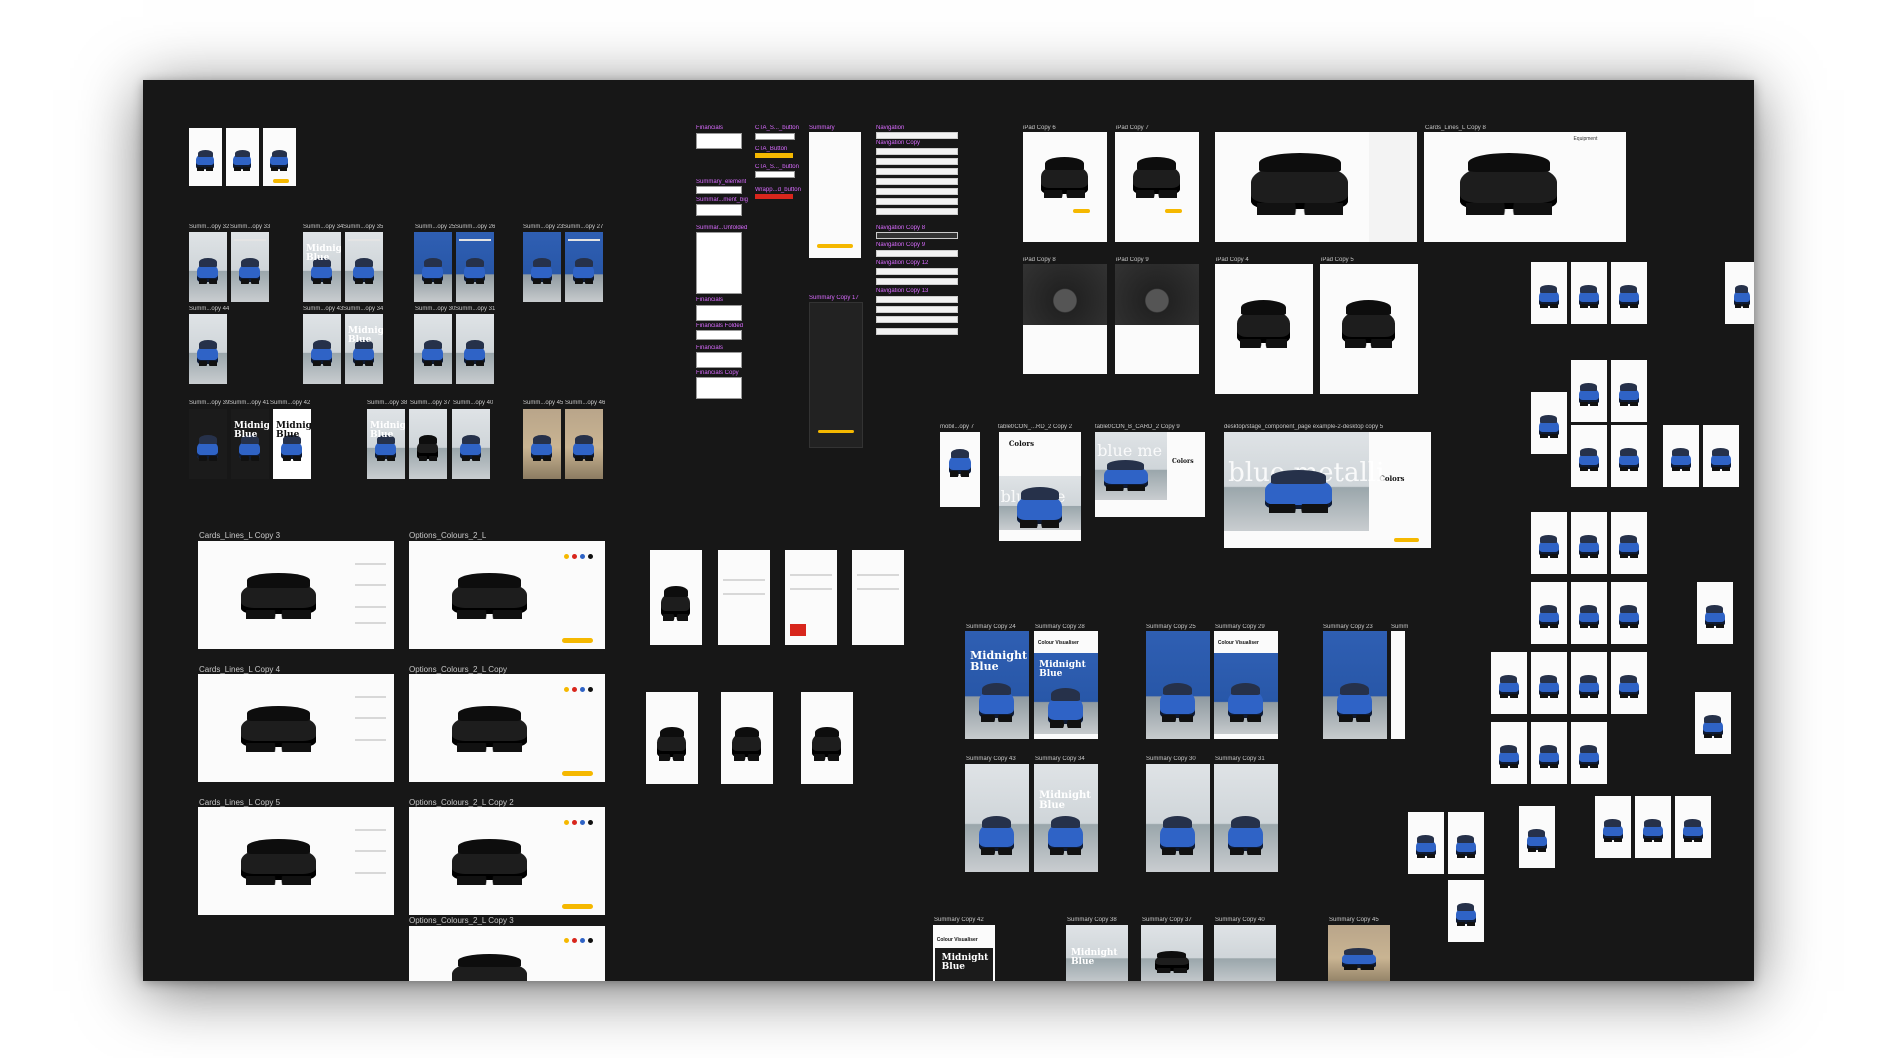 This screenshot has height=1058, width=1890. I want to click on summary-element-big, so click(719, 210).